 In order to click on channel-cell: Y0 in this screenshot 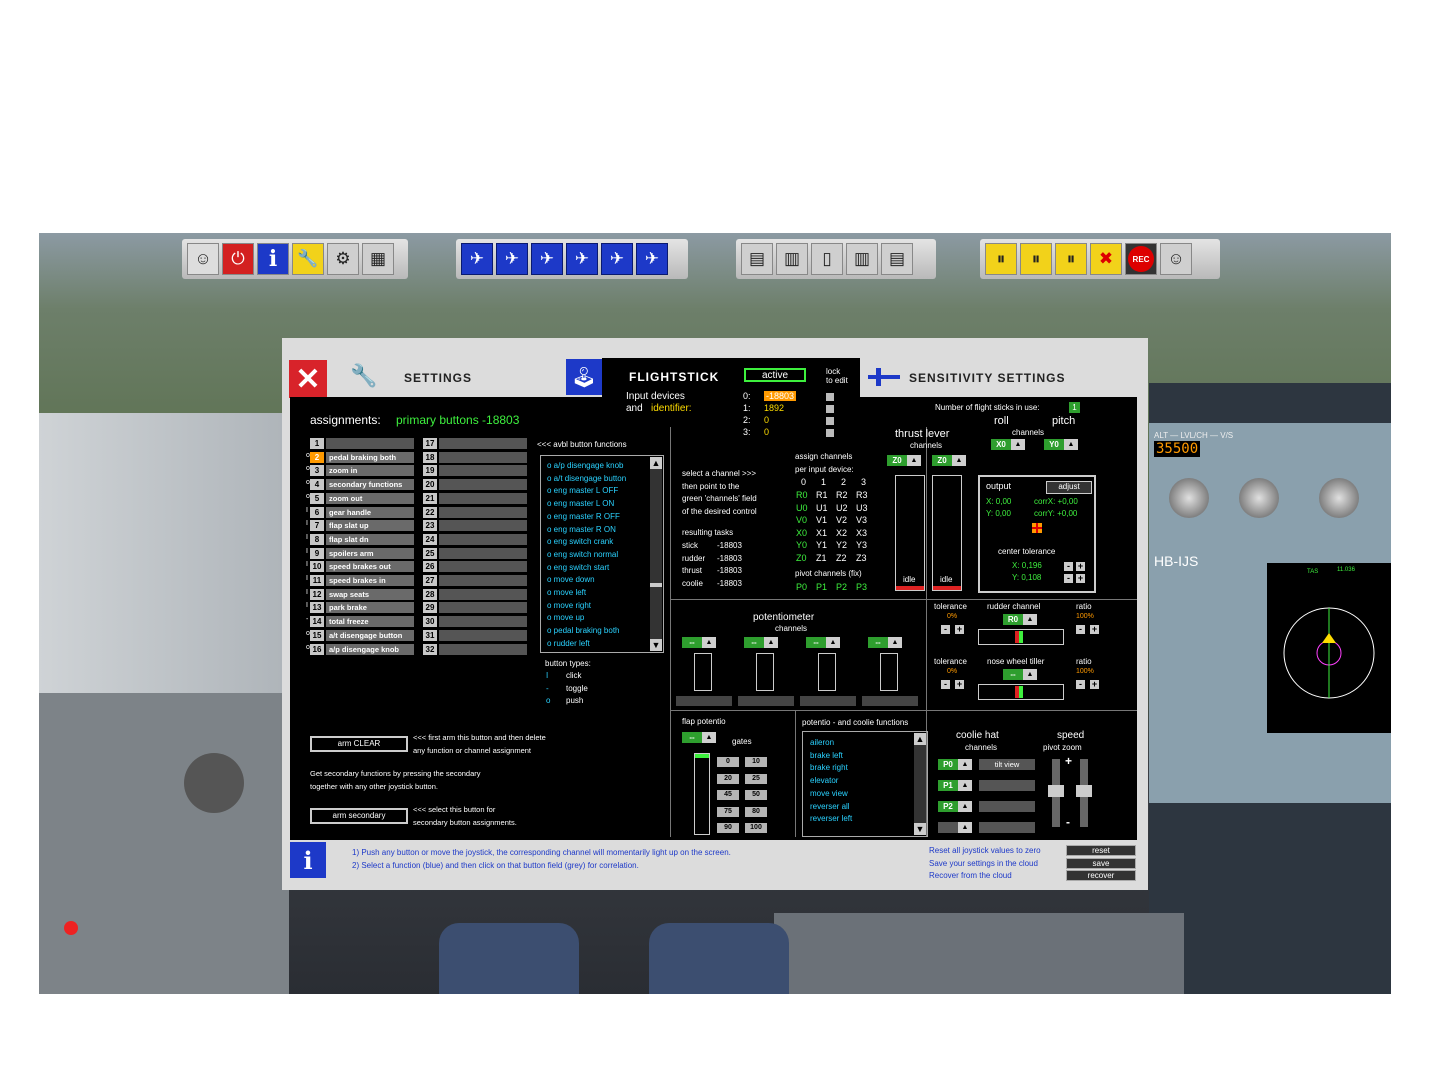, I will do `click(801, 545)`.